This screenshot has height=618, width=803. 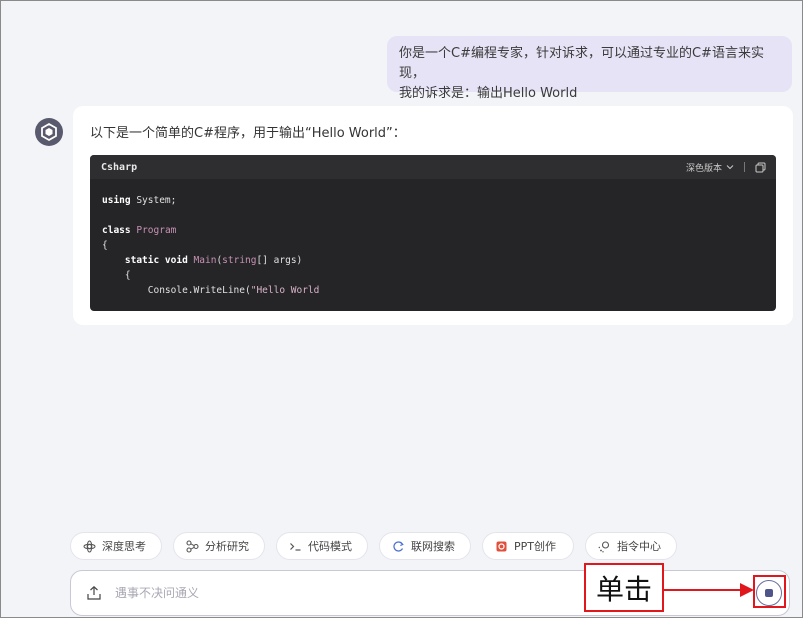 I want to click on code-keyword: using, so click(x=116, y=200).